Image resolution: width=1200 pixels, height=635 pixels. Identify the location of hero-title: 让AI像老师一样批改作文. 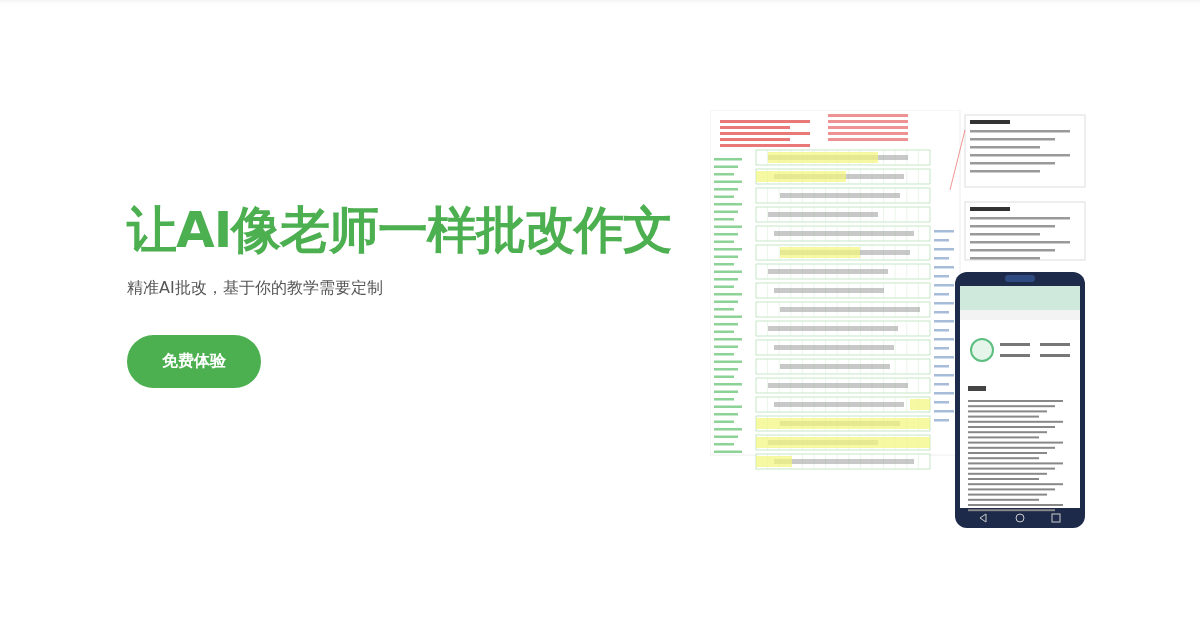
(400, 230).